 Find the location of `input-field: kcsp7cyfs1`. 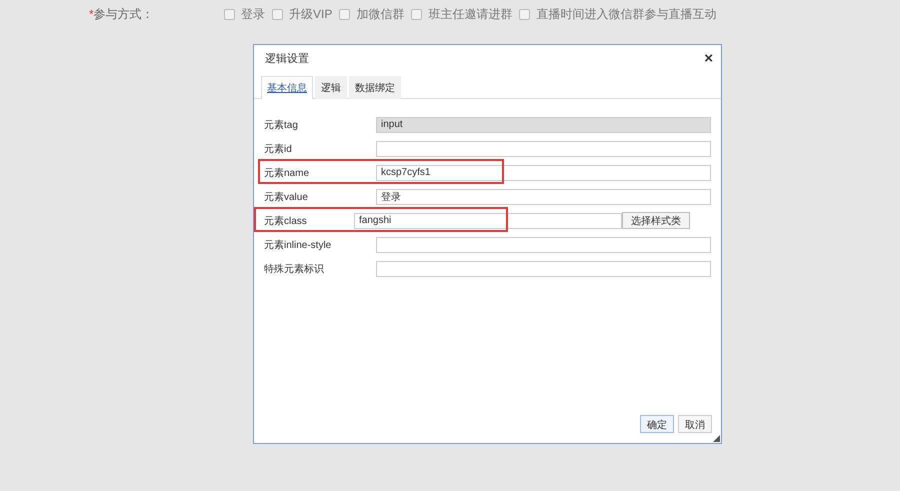

input-field: kcsp7cyfs1 is located at coordinates (543, 172).